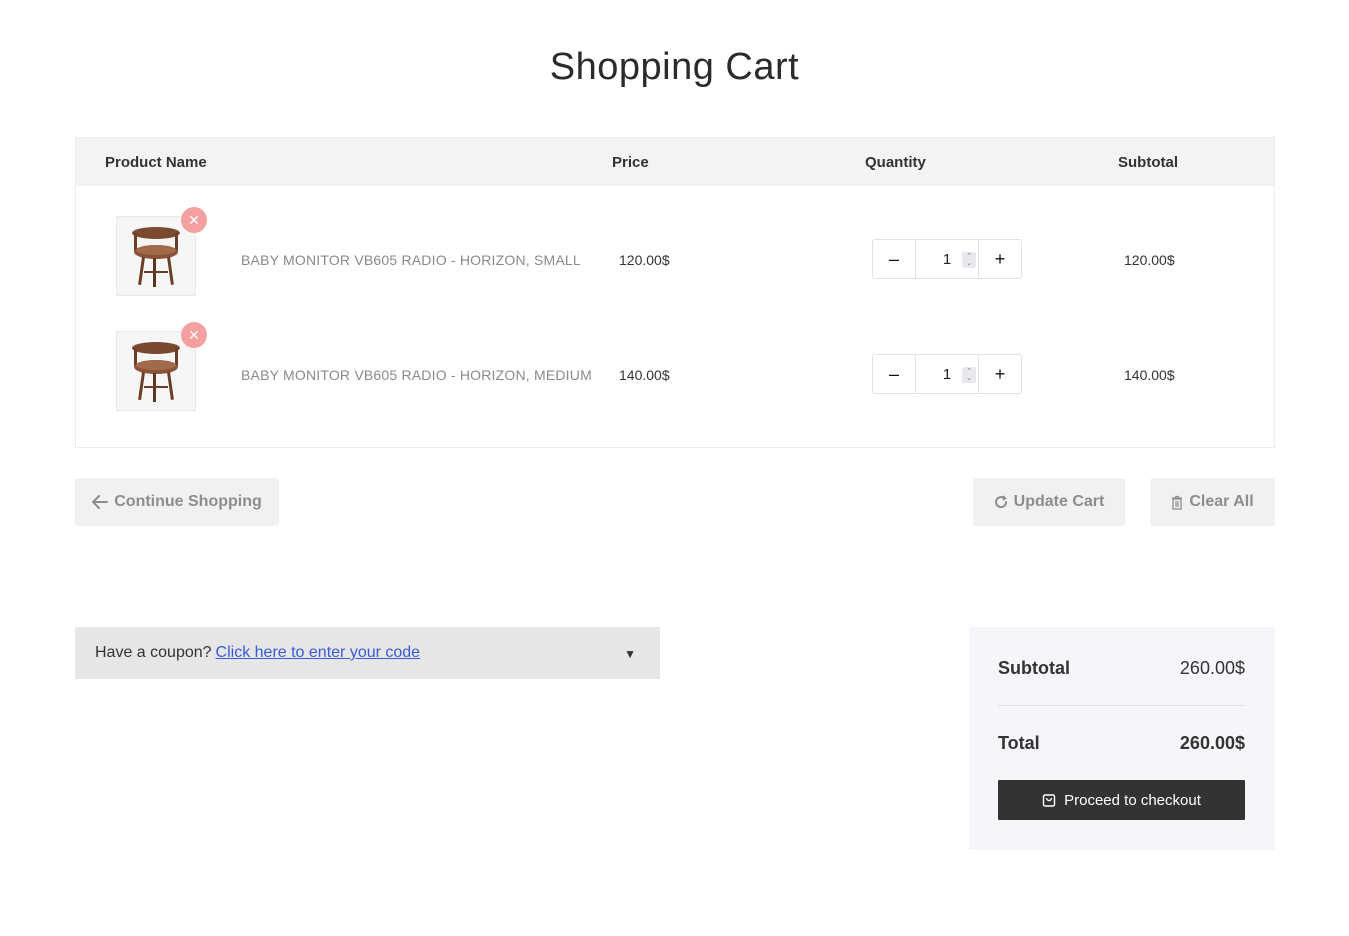 The height and width of the screenshot is (936, 1349). I want to click on header-price: Price, so click(630, 162).